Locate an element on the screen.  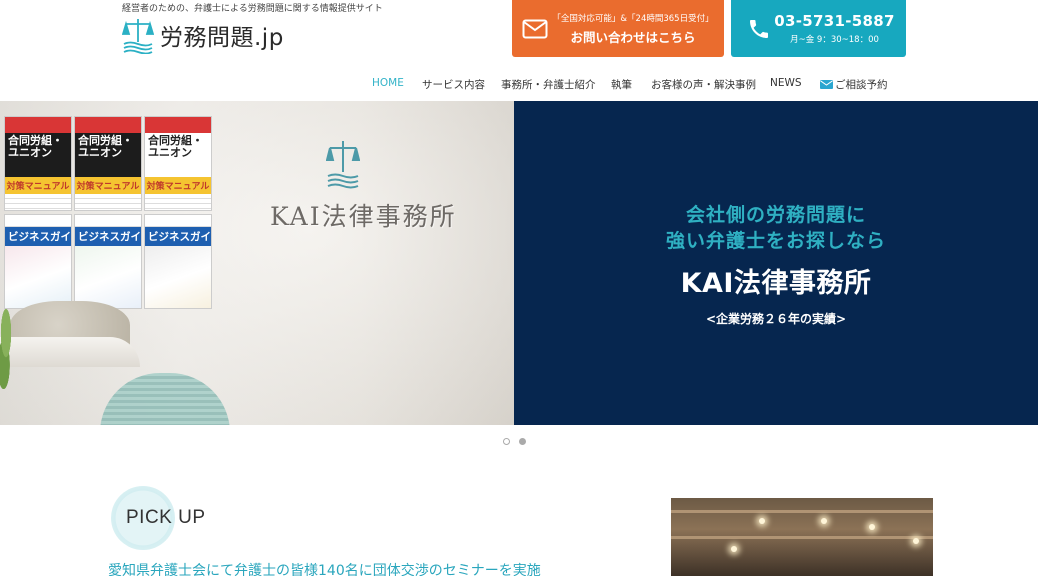
phone-number: 03-5731-5887 is located at coordinates (834, 21).